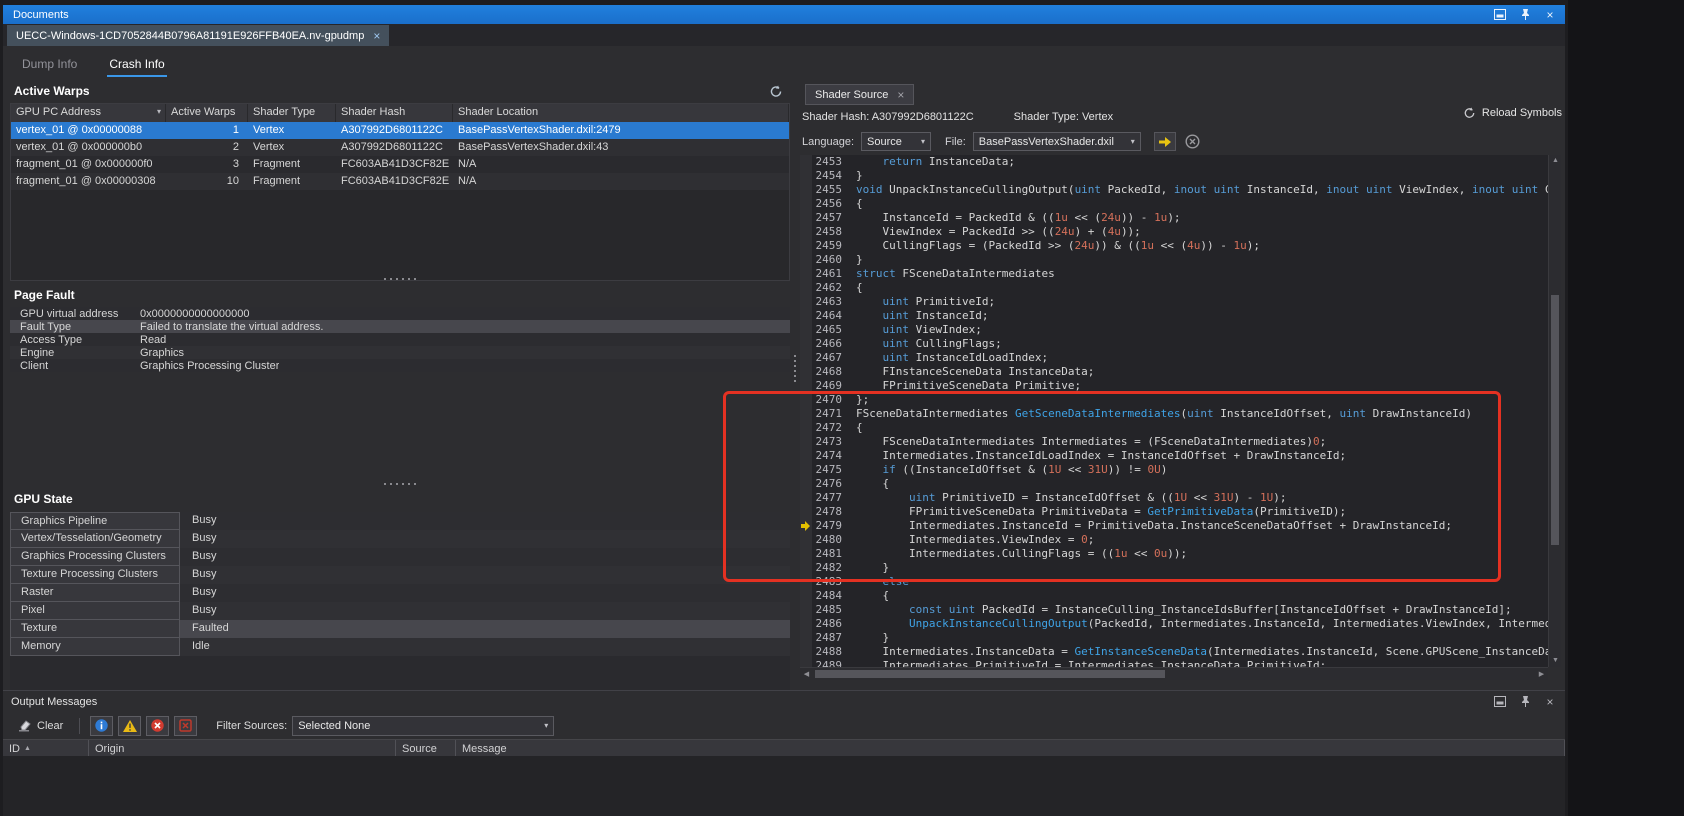  Describe the element at coordinates (207, 113) in the screenshot. I see `column-header: Active Warps` at that location.